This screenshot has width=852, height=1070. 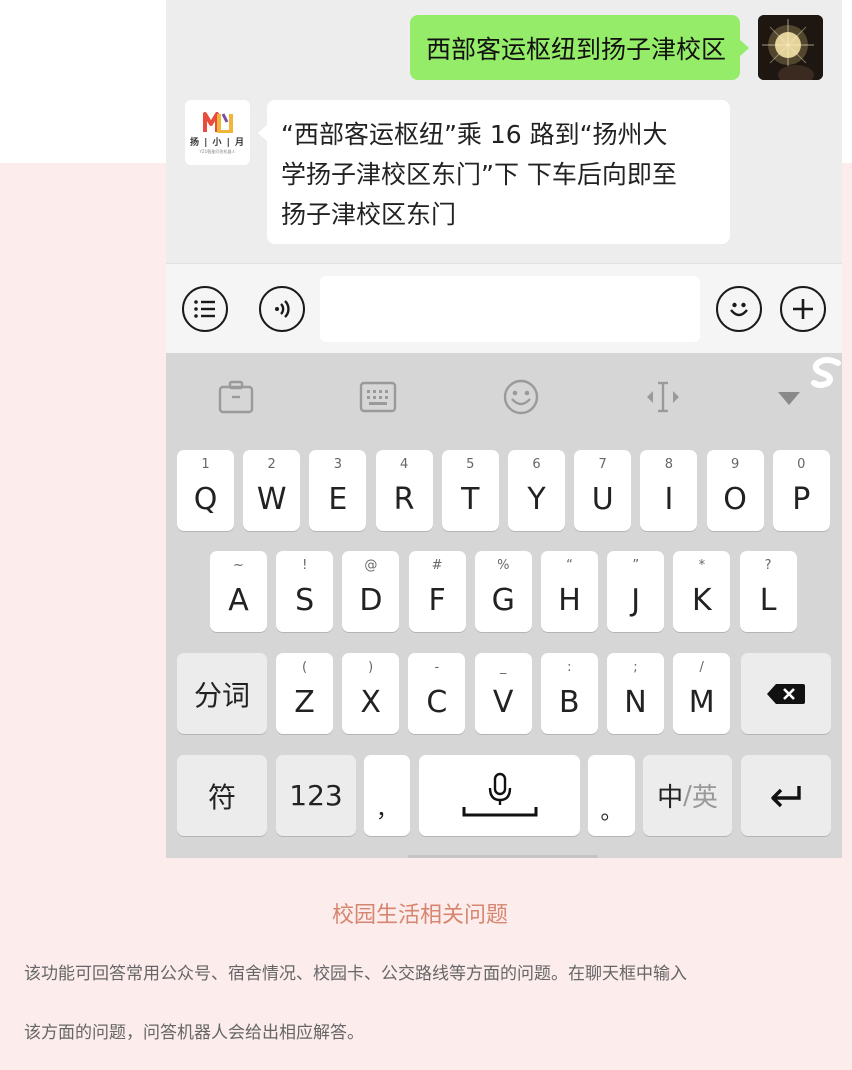 I want to click on key-hint: ), so click(x=371, y=667).